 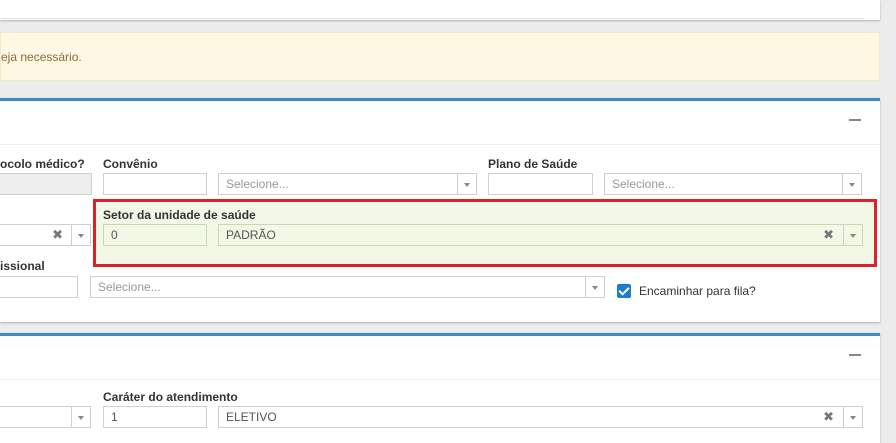 What do you see at coordinates (170, 397) in the screenshot?
I see `carater-label: Caráter do atendimento` at bounding box center [170, 397].